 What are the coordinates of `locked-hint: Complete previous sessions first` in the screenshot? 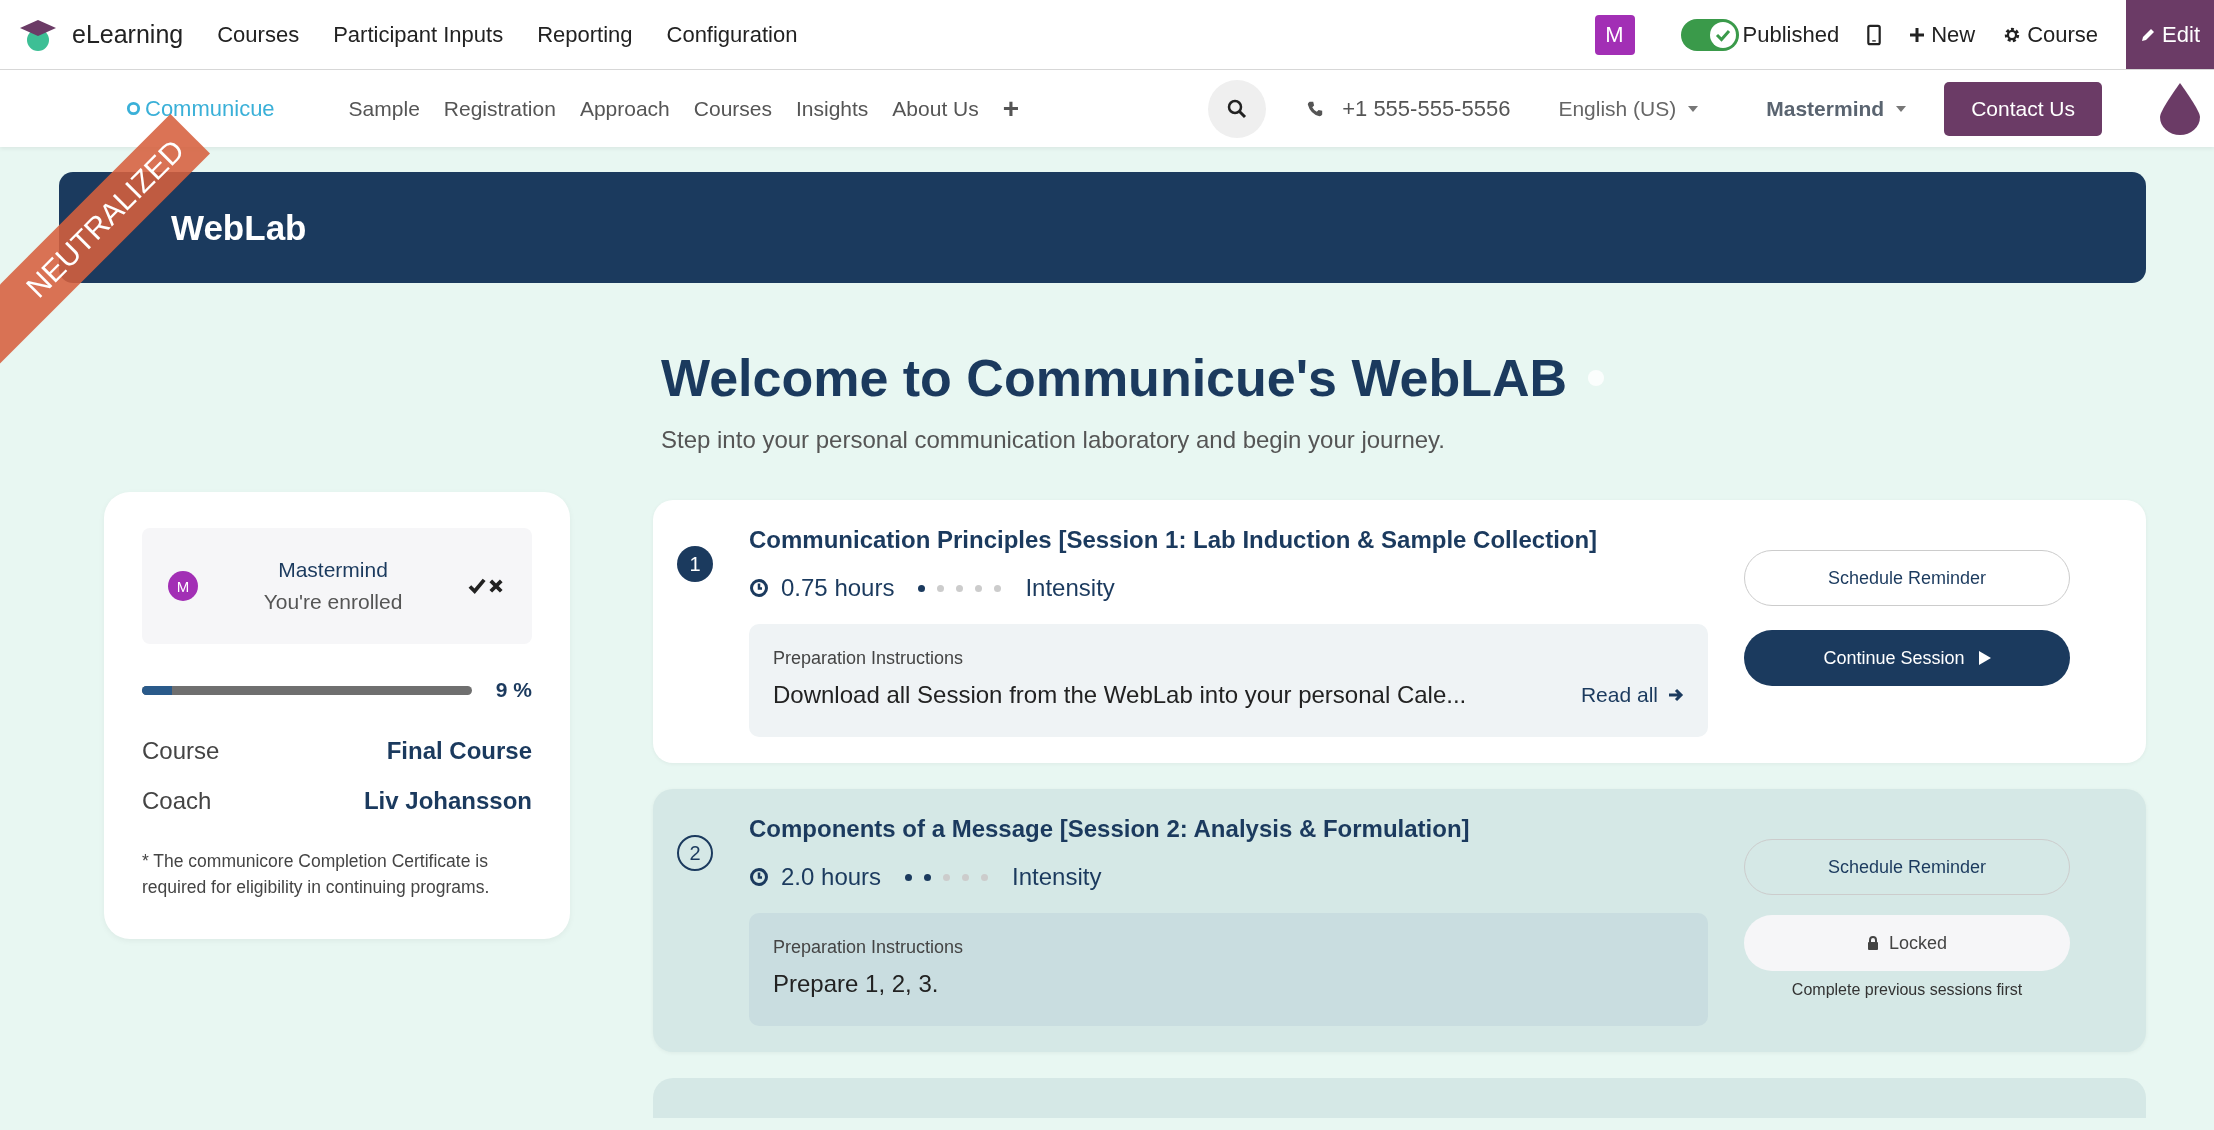 It's located at (1907, 990).